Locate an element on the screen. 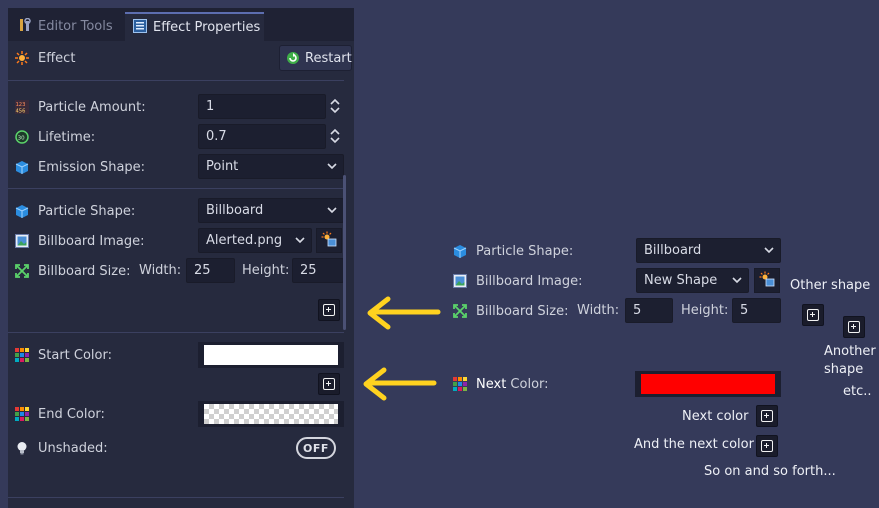  lifetime-label: 30 Lifetime: is located at coordinates (54, 137).